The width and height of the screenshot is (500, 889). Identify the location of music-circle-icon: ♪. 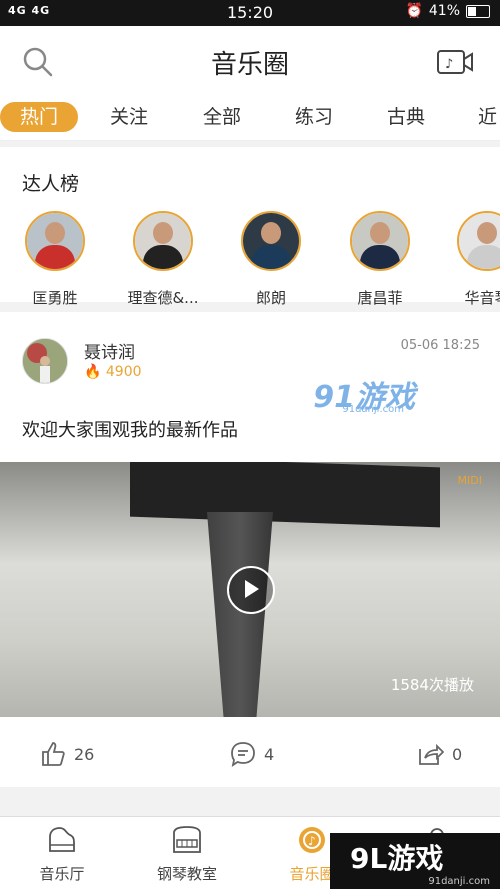
(312, 840).